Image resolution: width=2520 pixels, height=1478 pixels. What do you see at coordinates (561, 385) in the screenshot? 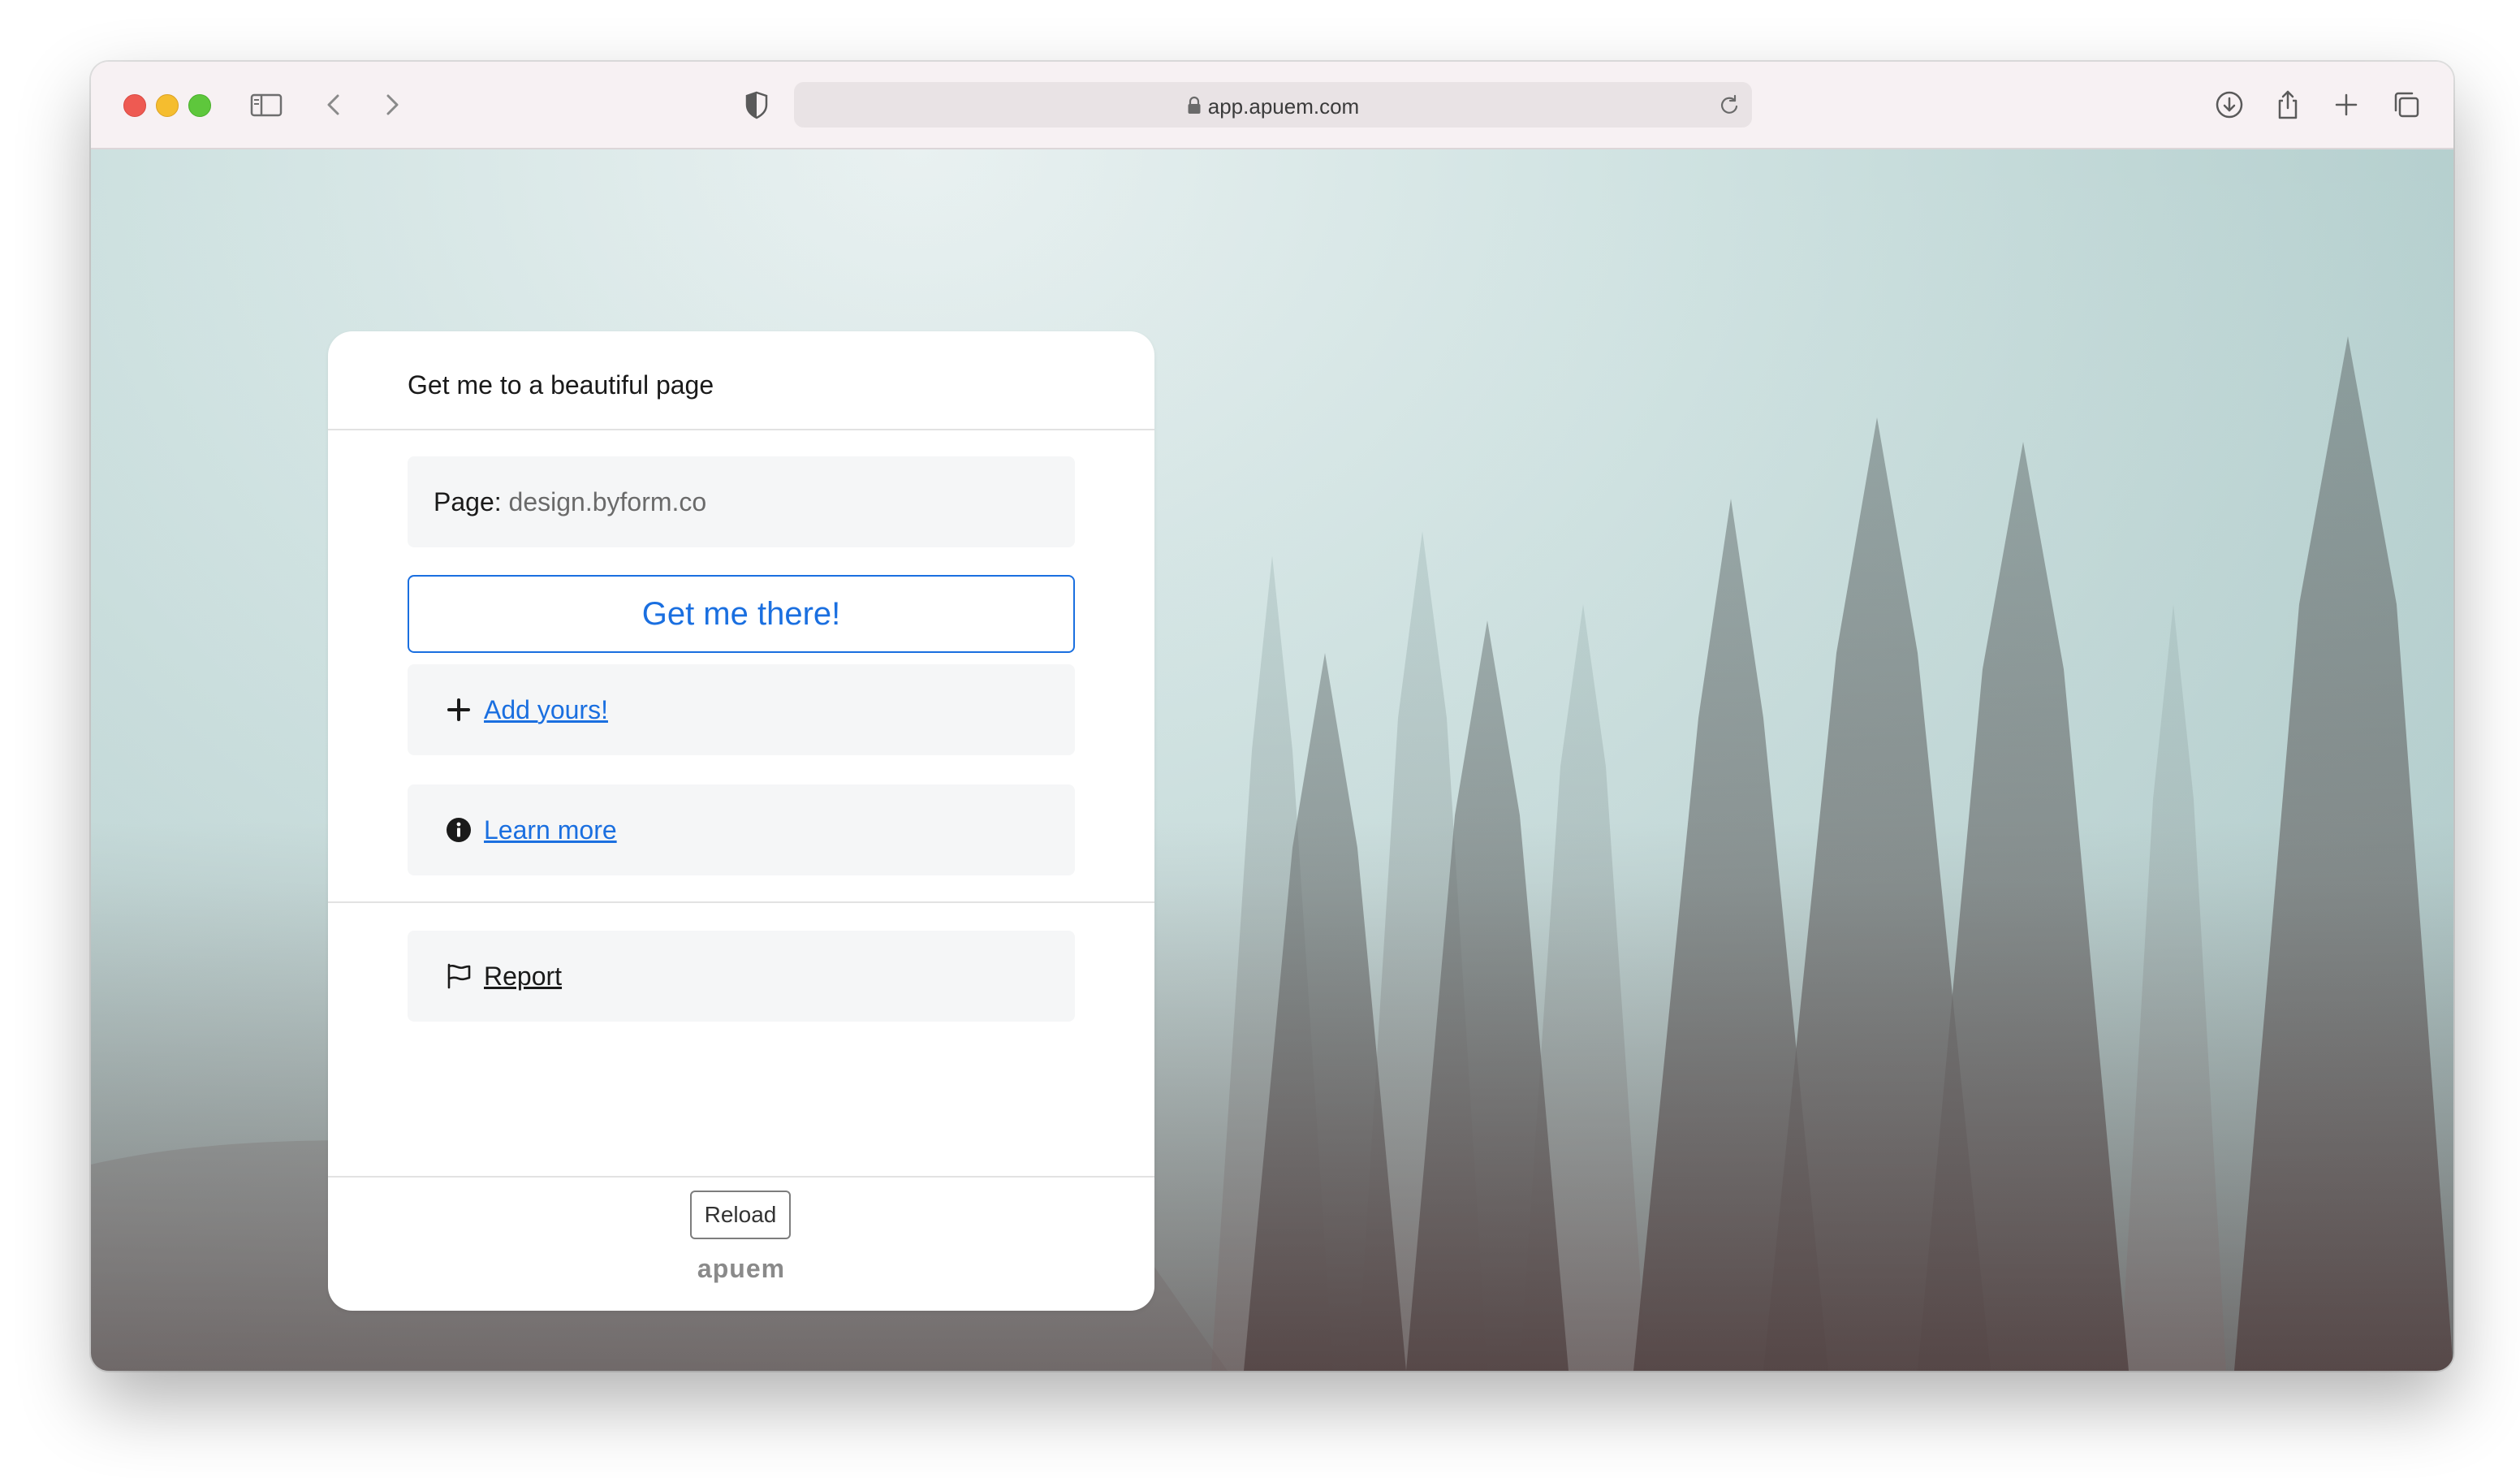
I see `card-title: Get me to a beautiful page` at bounding box center [561, 385].